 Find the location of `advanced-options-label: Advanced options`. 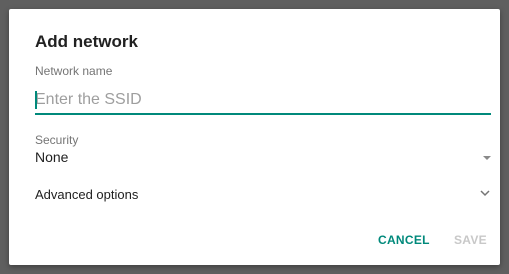

advanced-options-label: Advanced options is located at coordinates (87, 194).